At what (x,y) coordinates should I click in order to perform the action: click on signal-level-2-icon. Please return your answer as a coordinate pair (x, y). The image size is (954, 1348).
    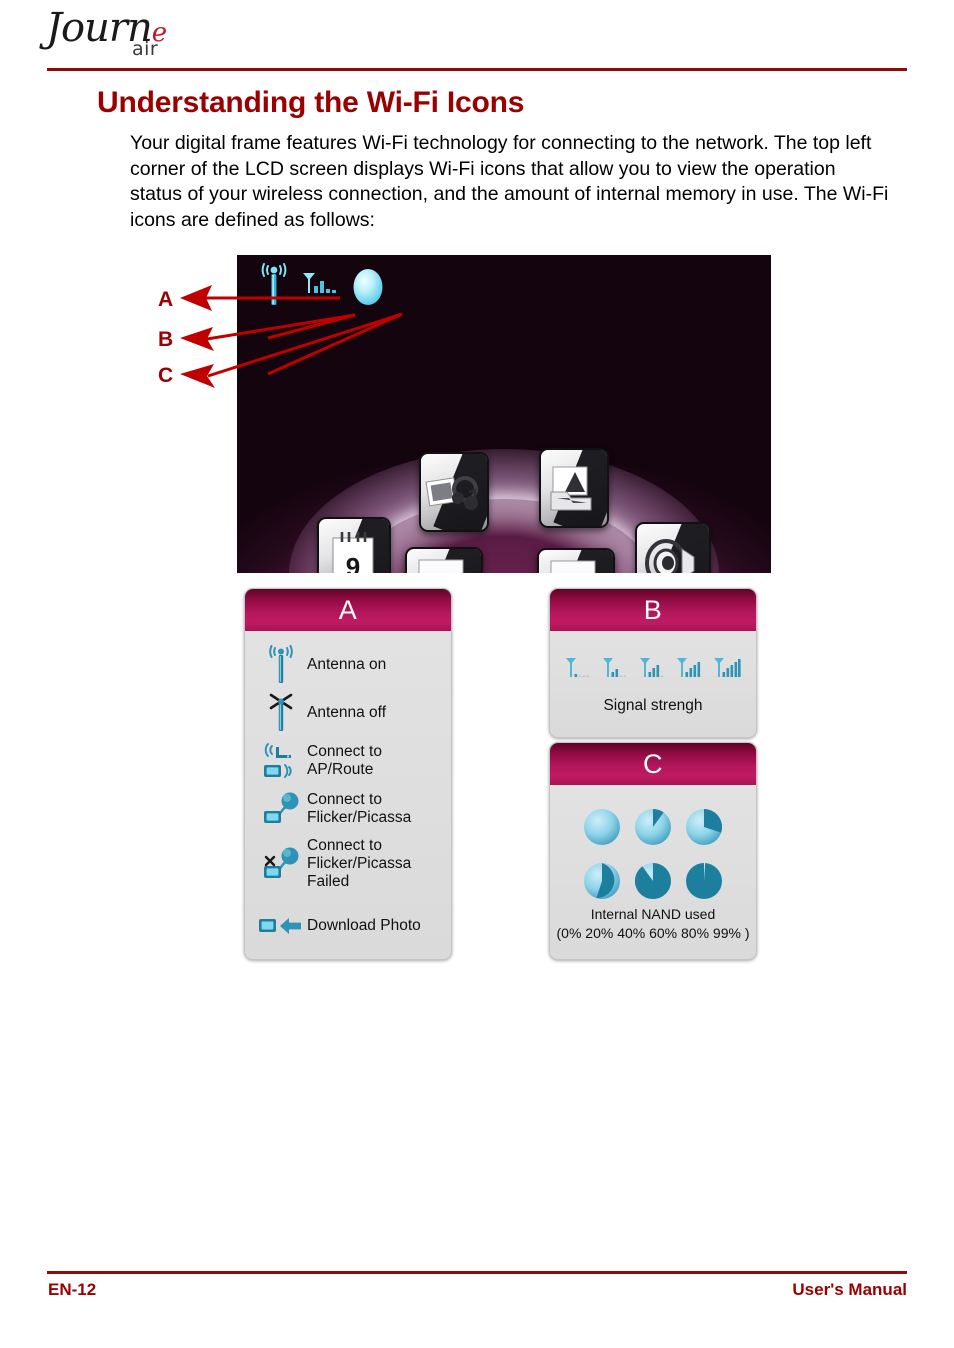
    Looking at the image, I should click on (615, 667).